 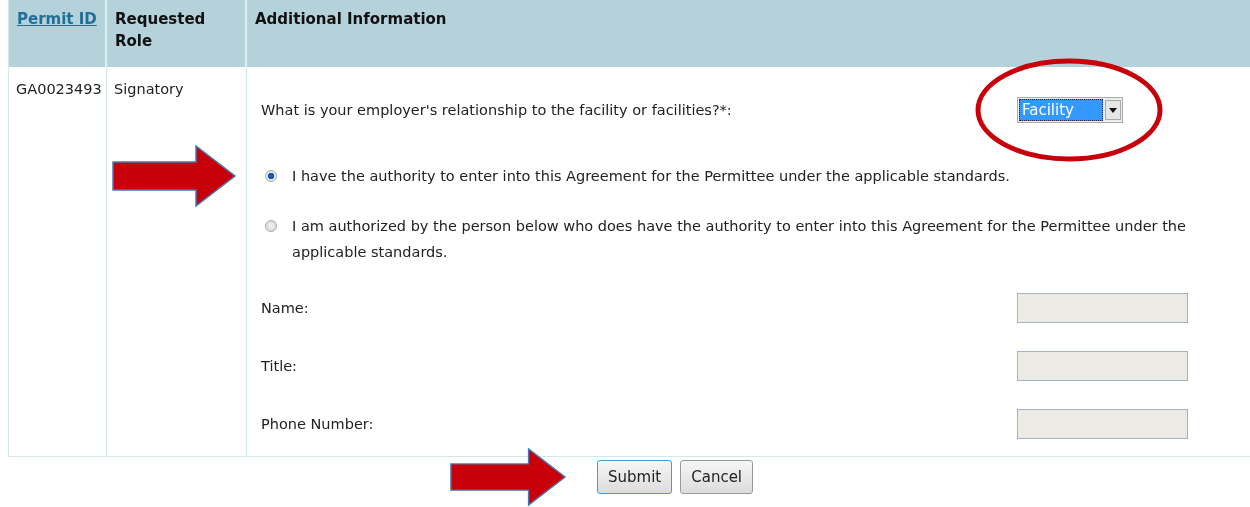 What do you see at coordinates (635, 477) in the screenshot?
I see `submit-button: Submit` at bounding box center [635, 477].